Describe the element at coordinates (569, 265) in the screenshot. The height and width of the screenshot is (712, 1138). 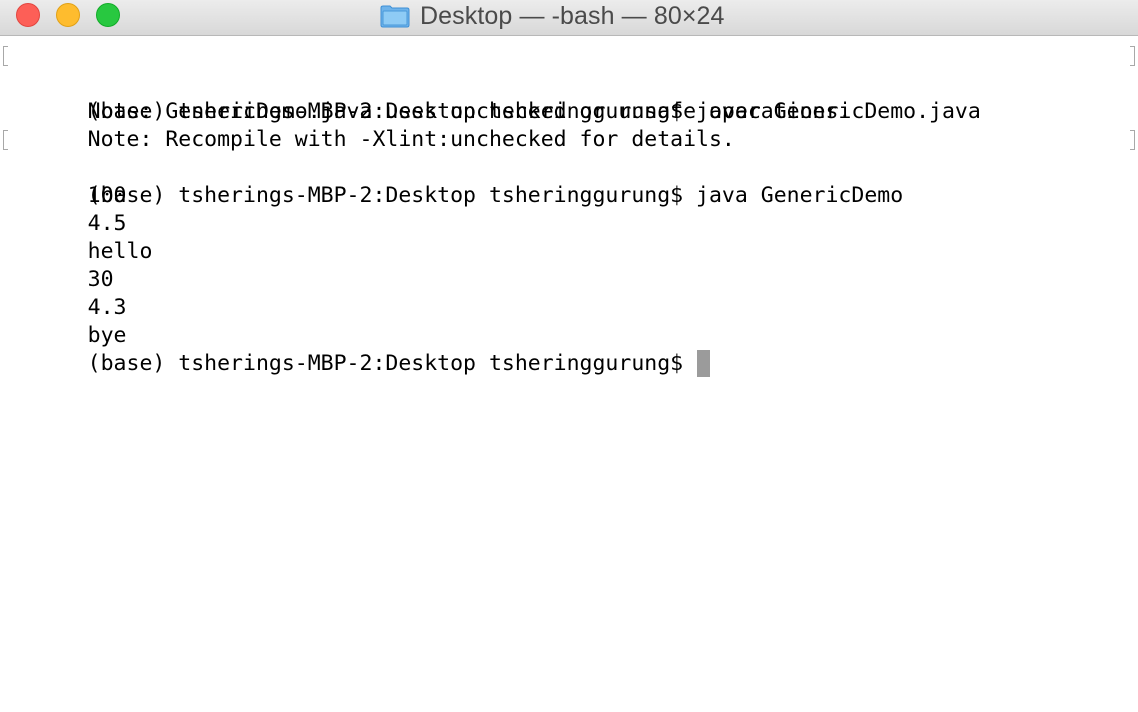
I see `output-line: 30` at that location.